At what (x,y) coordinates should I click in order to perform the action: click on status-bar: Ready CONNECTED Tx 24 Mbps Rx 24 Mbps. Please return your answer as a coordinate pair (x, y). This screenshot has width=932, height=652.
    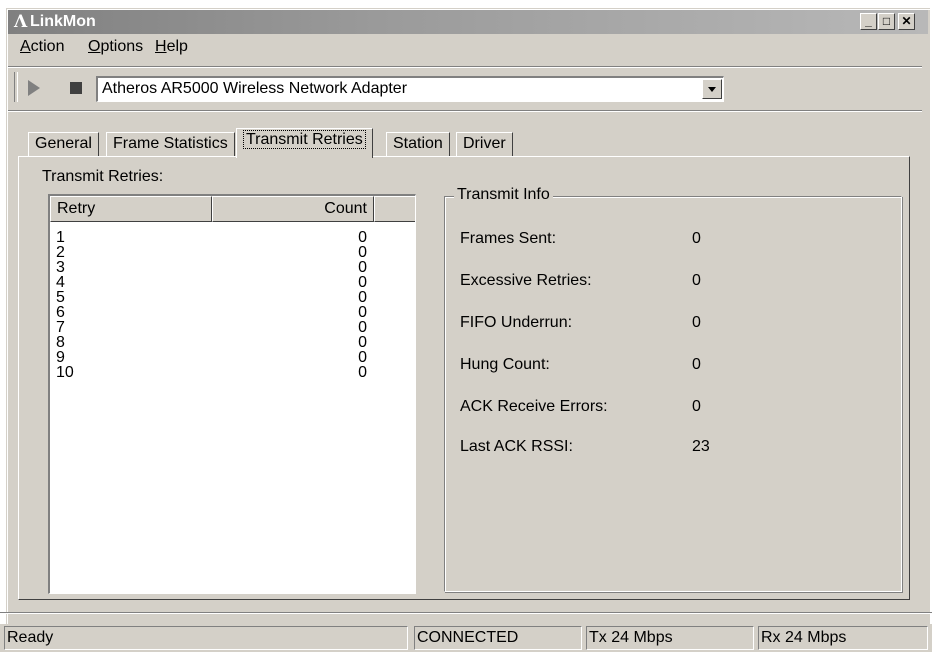
    Looking at the image, I should click on (466, 638).